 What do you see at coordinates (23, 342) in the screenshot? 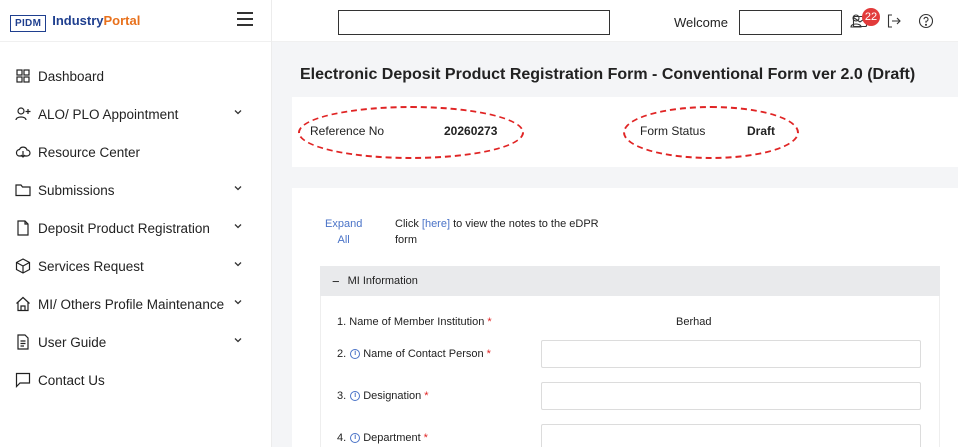
I see `document-icon` at bounding box center [23, 342].